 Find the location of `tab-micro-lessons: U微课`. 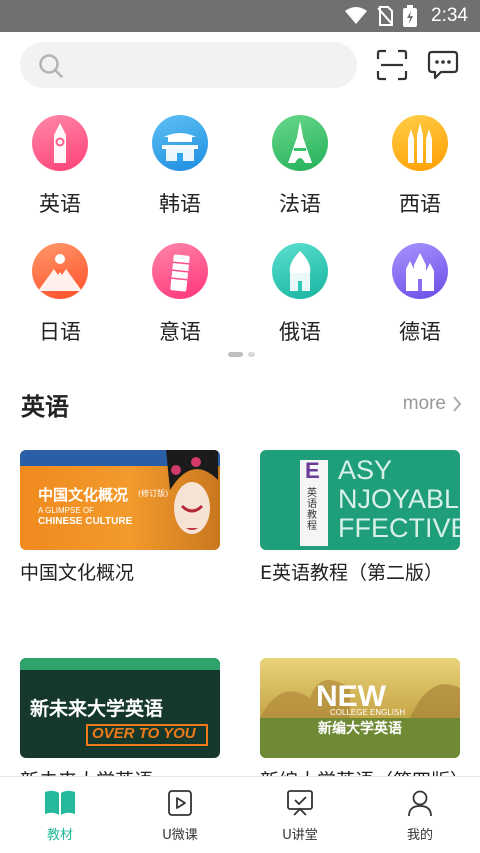

tab-micro-lessons: U微课 is located at coordinates (180, 816).